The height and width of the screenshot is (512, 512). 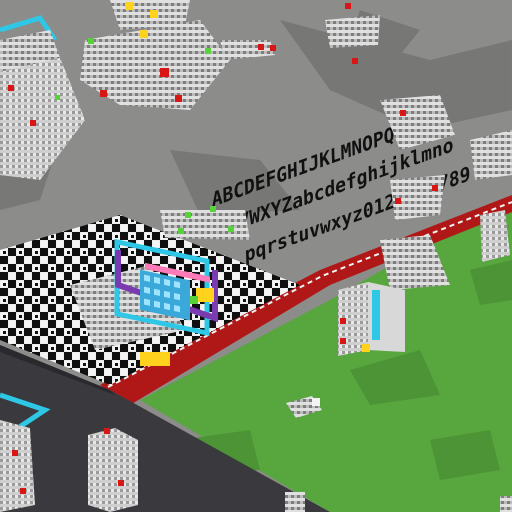 I want to click on voxel-structure-green-pieces, so click(x=205, y=223).